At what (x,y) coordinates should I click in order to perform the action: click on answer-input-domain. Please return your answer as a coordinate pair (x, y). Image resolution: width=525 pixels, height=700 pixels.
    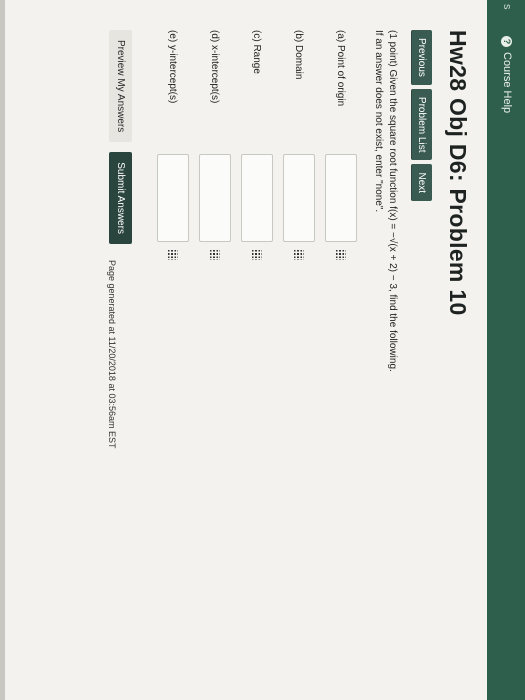
    Looking at the image, I should click on (299, 198).